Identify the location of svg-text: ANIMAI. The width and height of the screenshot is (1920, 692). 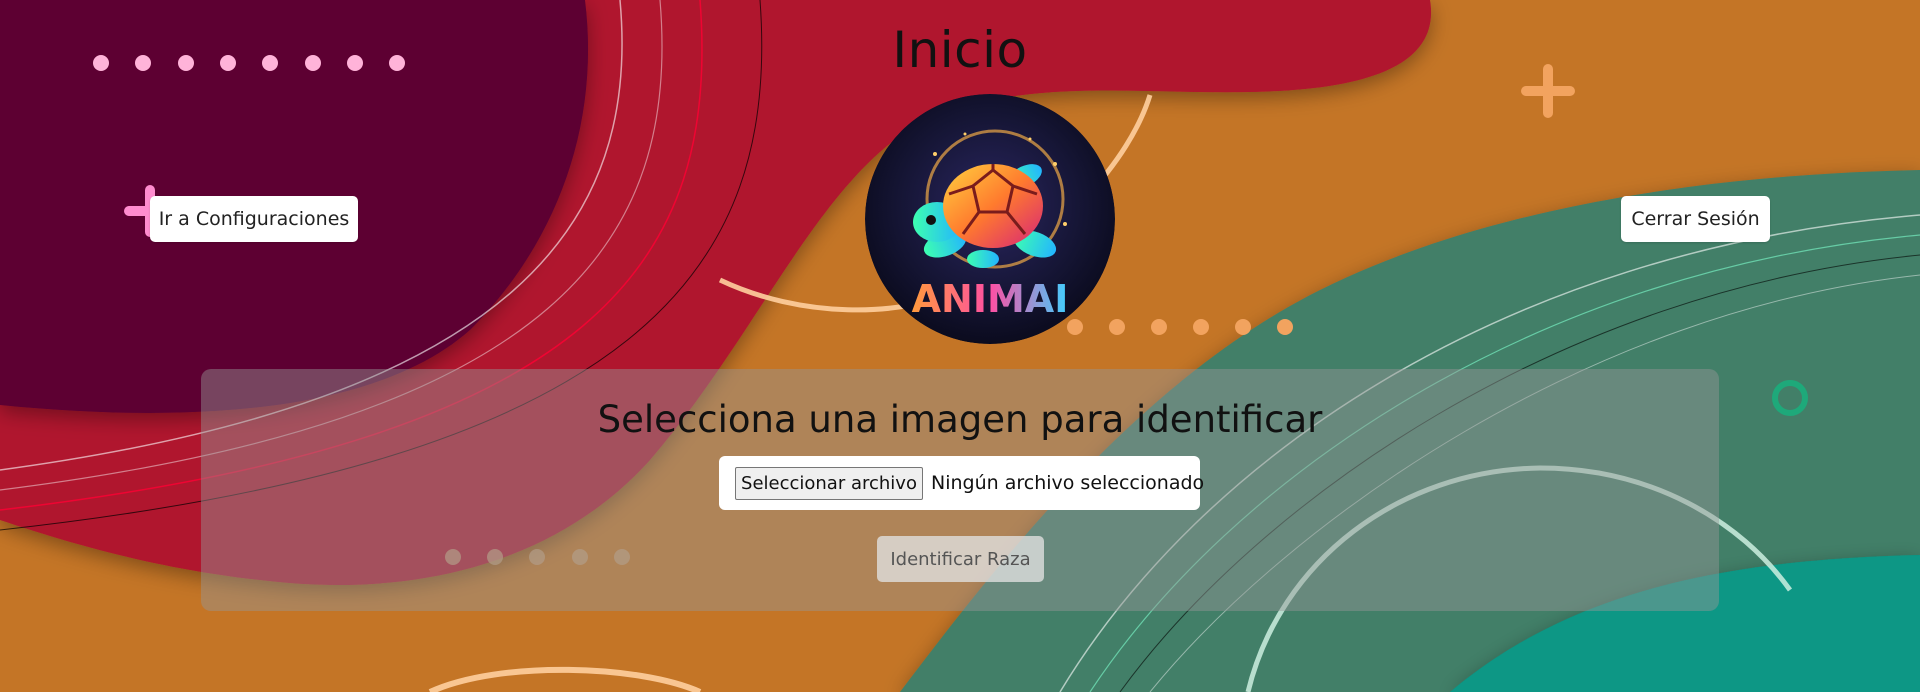
(990, 299).